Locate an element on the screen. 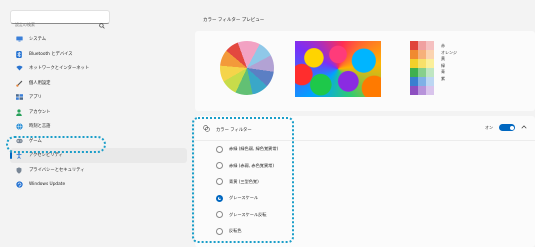  monitor-icon is located at coordinates (19, 39).